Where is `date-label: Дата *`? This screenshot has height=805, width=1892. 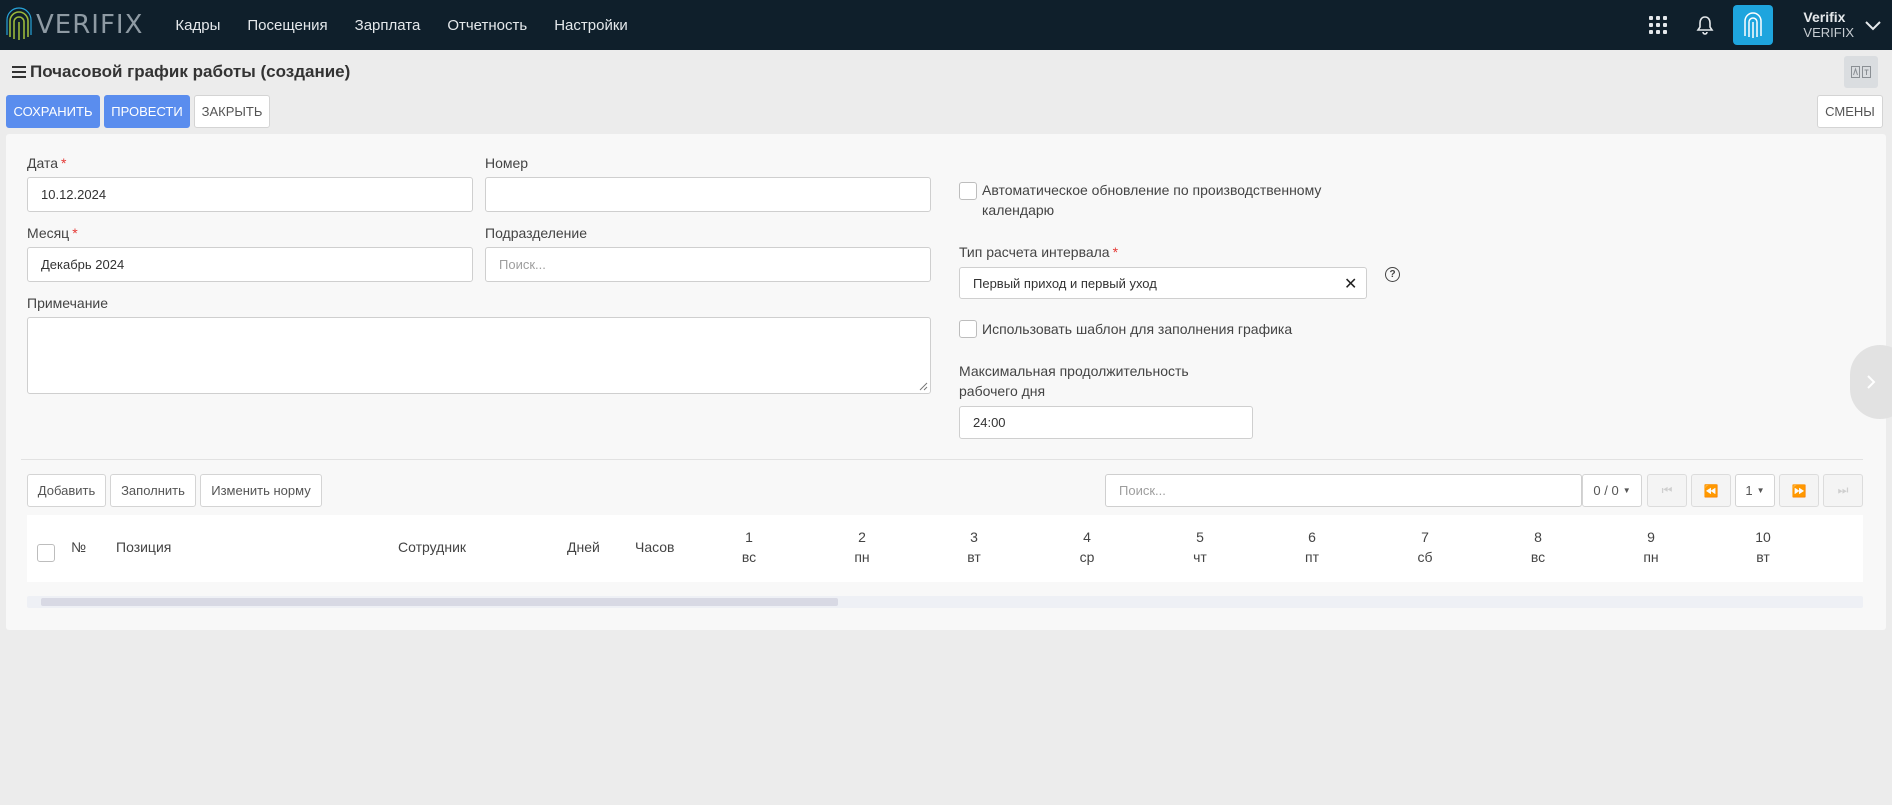 date-label: Дата * is located at coordinates (47, 163).